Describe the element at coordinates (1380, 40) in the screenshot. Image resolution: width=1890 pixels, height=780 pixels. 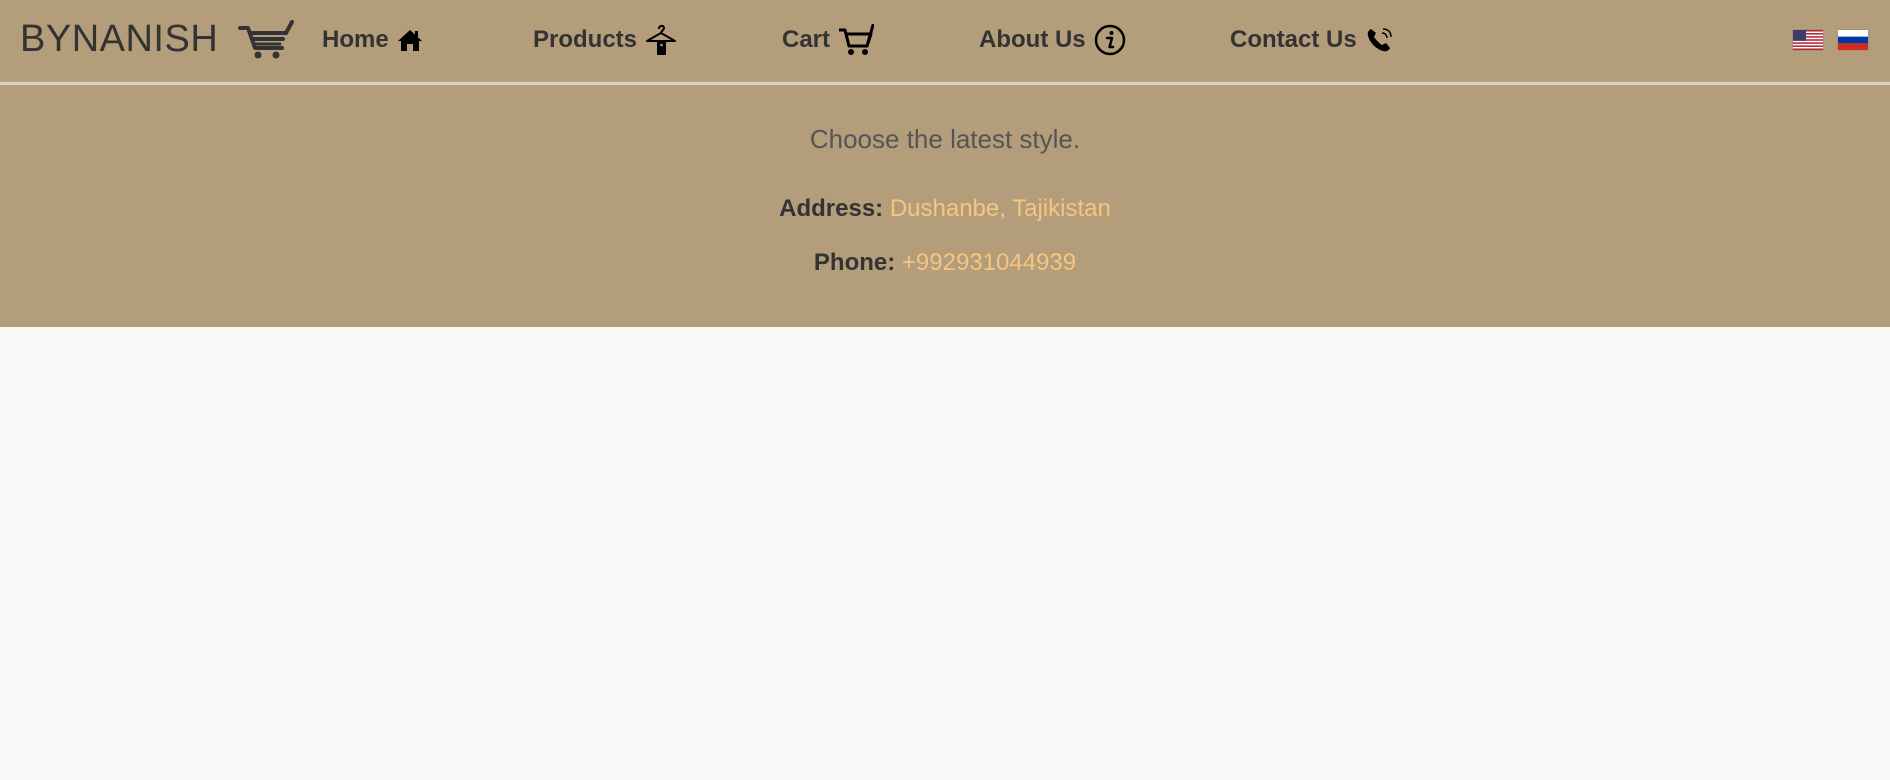
I see `phone-icon` at that location.